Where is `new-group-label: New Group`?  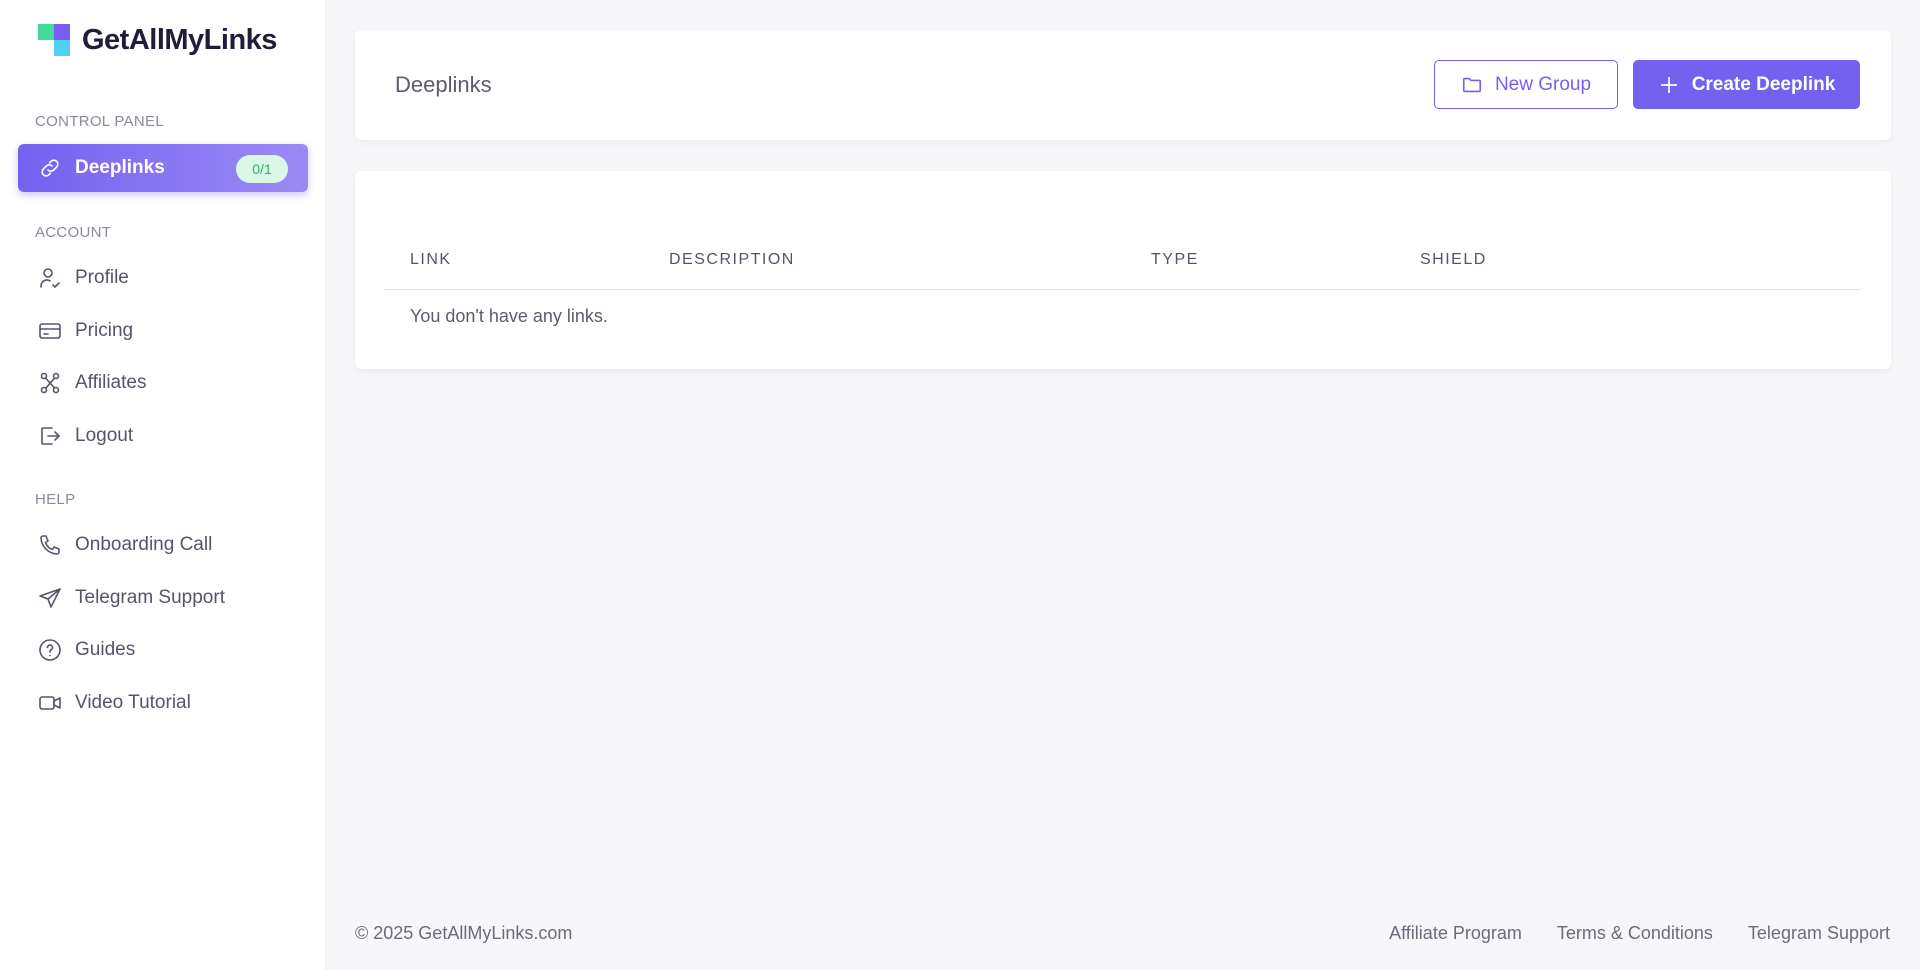
new-group-label: New Group is located at coordinates (1543, 84).